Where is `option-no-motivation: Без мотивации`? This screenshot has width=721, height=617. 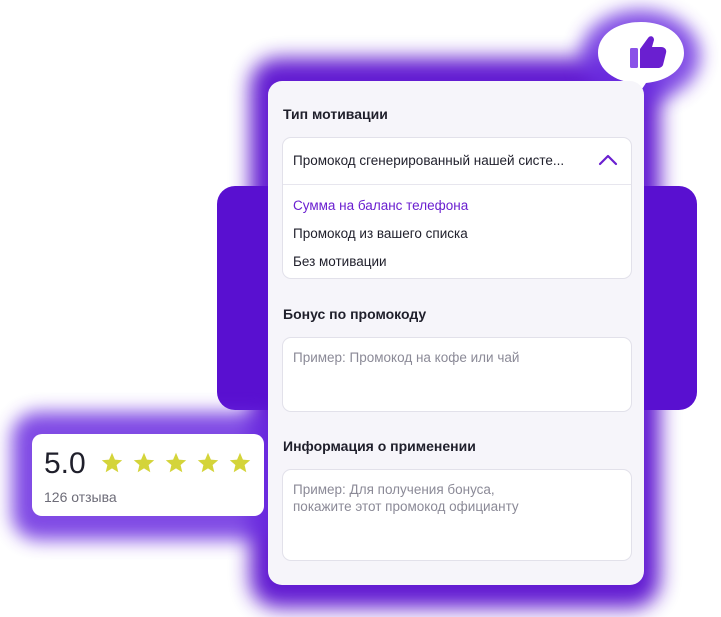 option-no-motivation: Без мотивации is located at coordinates (340, 261).